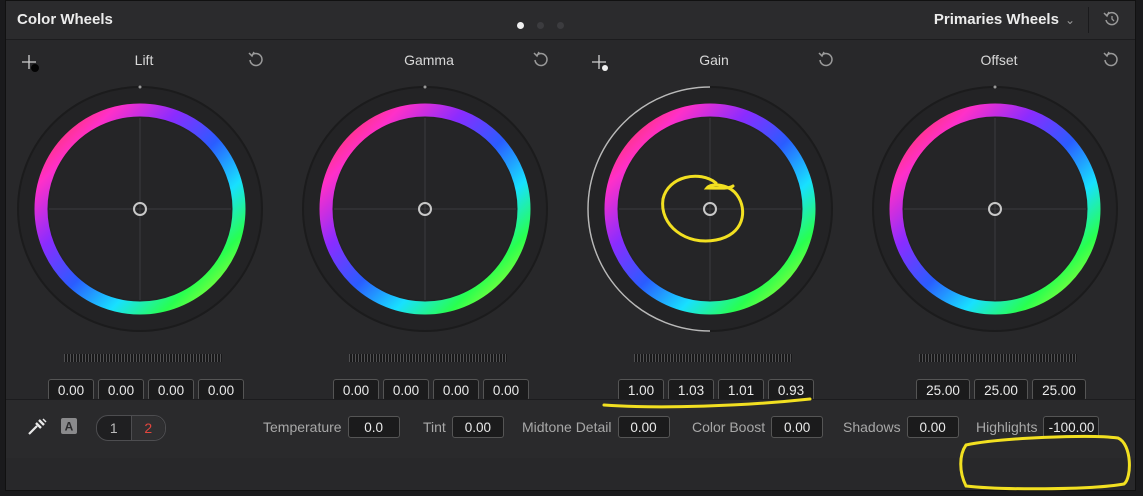 The image size is (1143, 496). I want to click on shadows-label: Shadows, so click(872, 427).